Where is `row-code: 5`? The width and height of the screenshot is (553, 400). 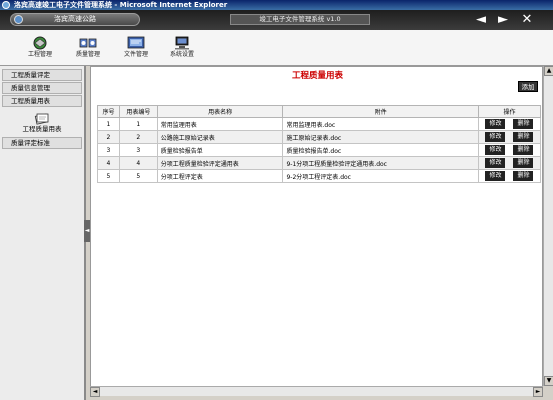
row-code: 5 is located at coordinates (138, 176).